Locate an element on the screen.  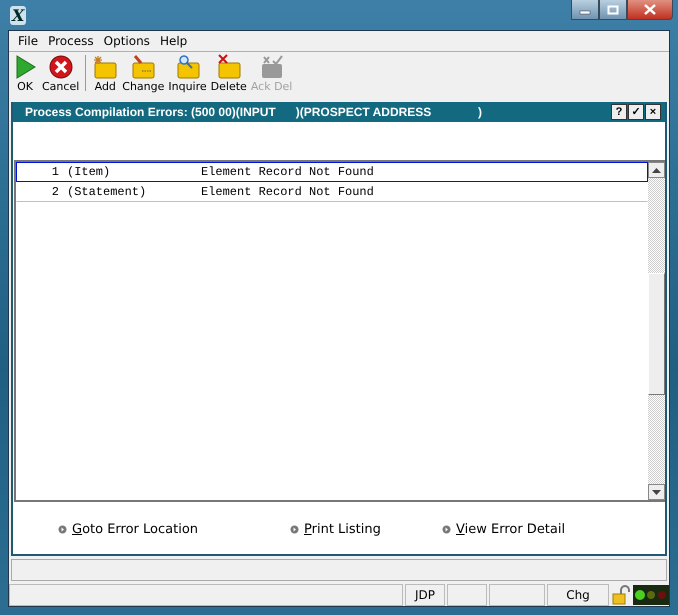
error-row: 2 (Statement) Element Record Not Found is located at coordinates (332, 192).